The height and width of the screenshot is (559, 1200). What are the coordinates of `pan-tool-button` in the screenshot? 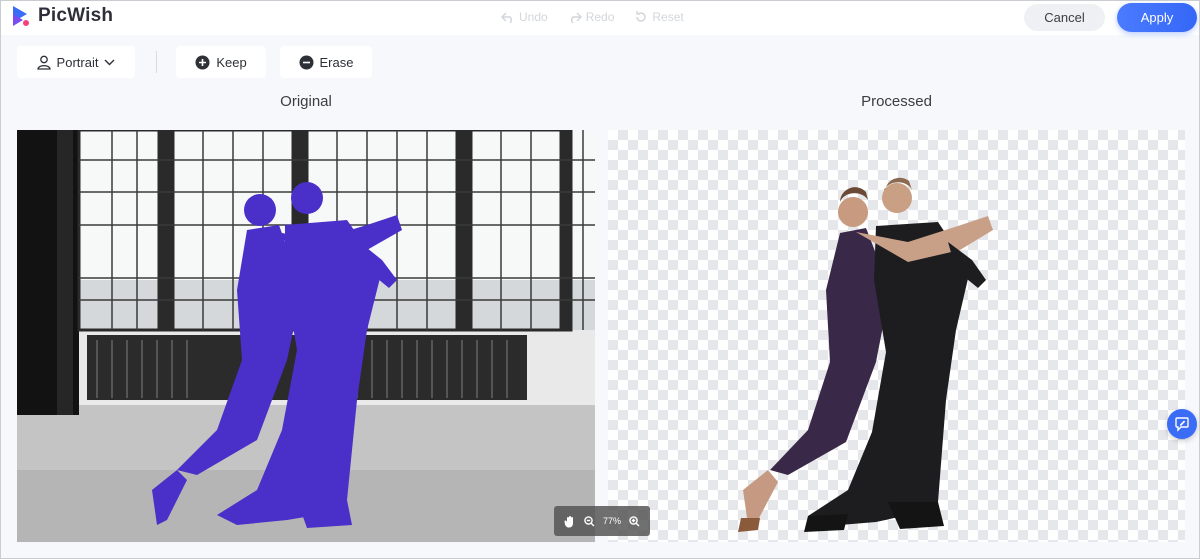 It's located at (570, 521).